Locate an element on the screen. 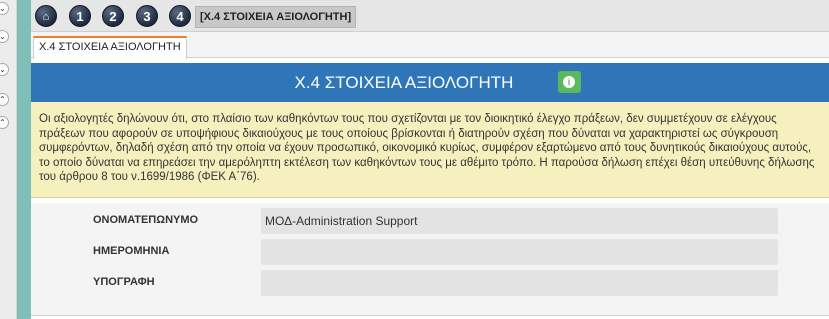 The height and width of the screenshot is (319, 829). step-4-button: 4 is located at coordinates (180, 16).